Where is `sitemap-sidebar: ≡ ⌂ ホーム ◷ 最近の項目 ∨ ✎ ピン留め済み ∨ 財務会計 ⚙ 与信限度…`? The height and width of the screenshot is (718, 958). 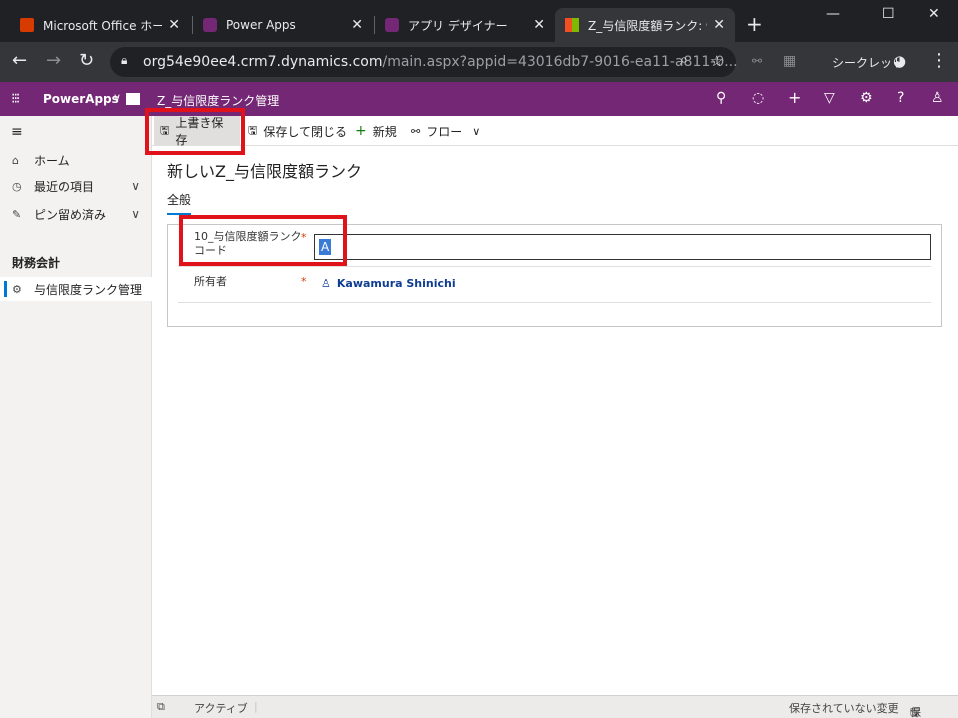 sitemap-sidebar: ≡ ⌂ ホーム ◷ 最近の項目 ∨ ✎ ピン留め済み ∨ 財務会計 ⚙ 与信限度… is located at coordinates (76, 417).